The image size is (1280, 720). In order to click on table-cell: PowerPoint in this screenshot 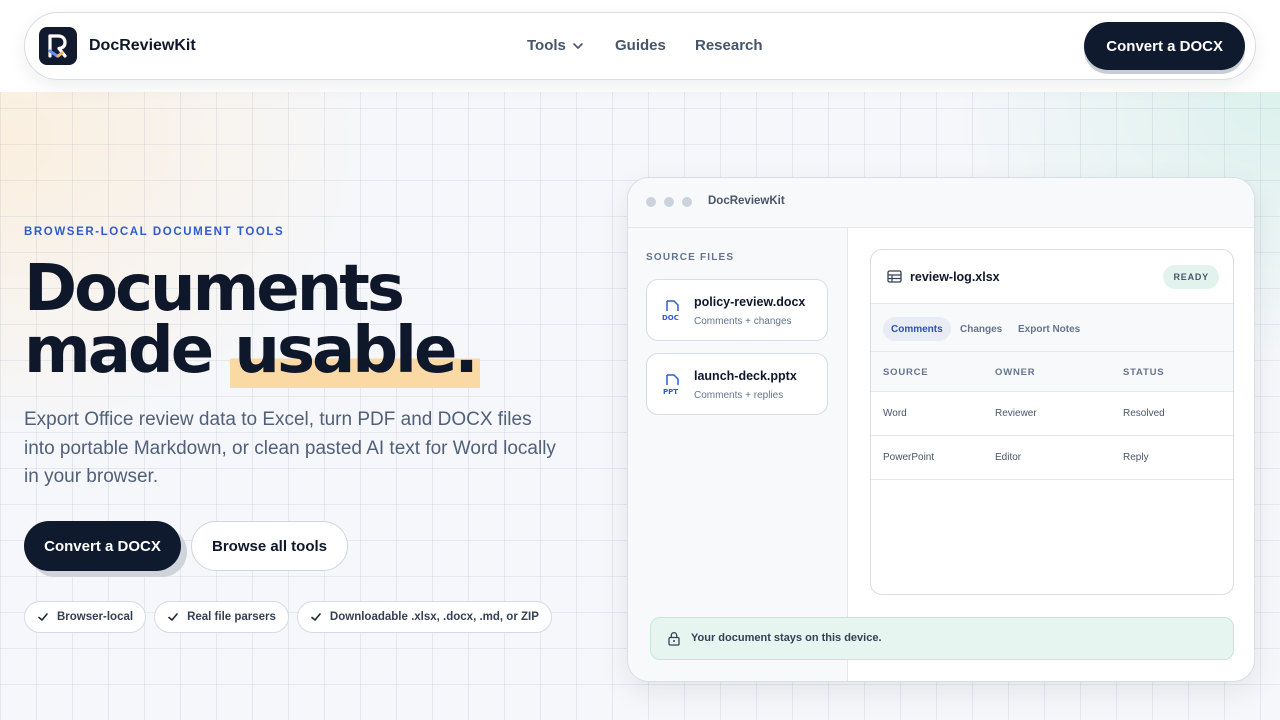, I will do `click(909, 457)`.